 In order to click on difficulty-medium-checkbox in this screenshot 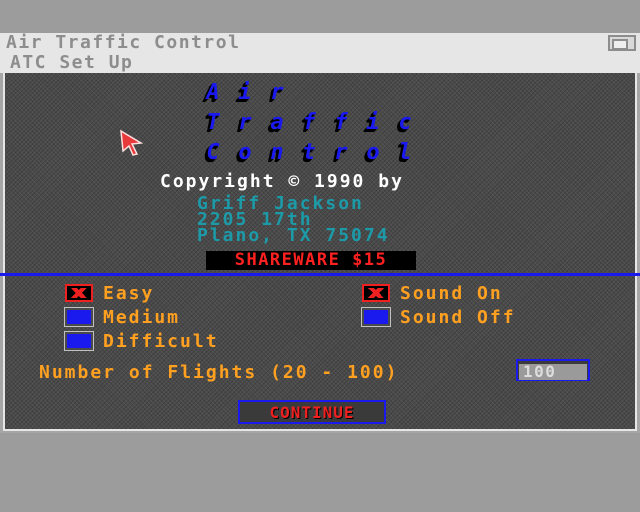, I will do `click(79, 317)`.